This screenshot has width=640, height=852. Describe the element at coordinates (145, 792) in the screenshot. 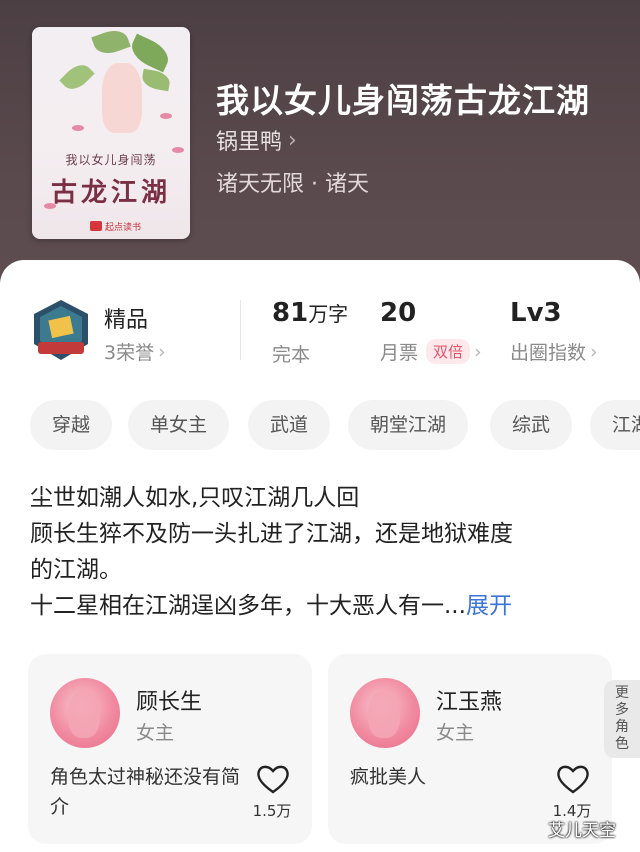

I see `role-description: 角色太过神秘还没有简介` at that location.